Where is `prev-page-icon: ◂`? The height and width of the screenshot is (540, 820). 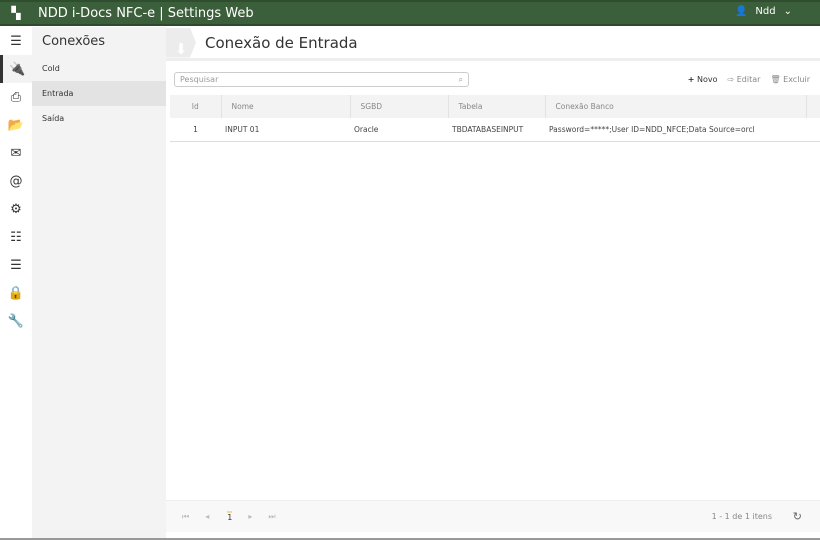 prev-page-icon: ◂ is located at coordinates (207, 516).